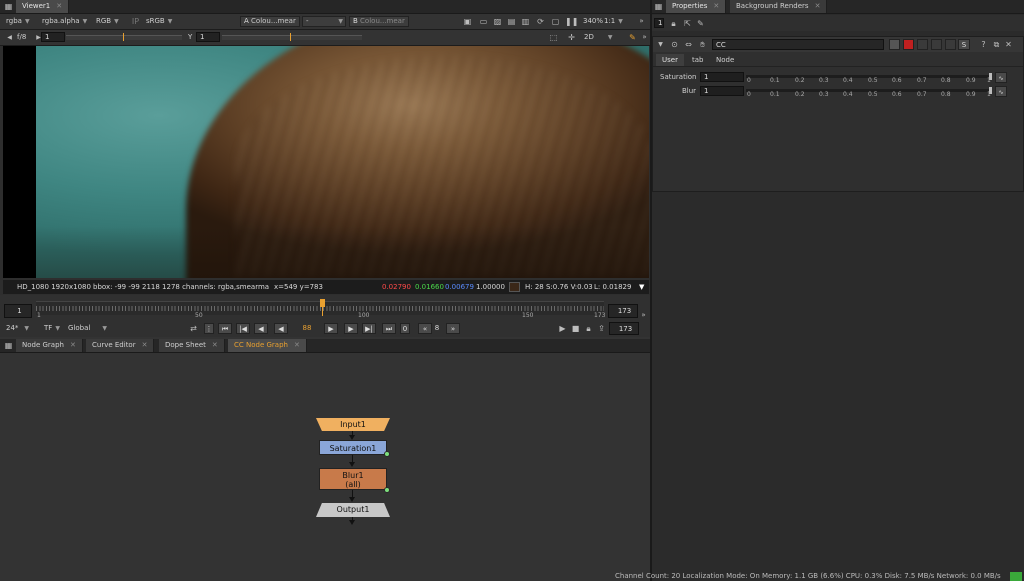  Describe the element at coordinates (798, 44) in the screenshot. I see `node-name-field: CC` at that location.